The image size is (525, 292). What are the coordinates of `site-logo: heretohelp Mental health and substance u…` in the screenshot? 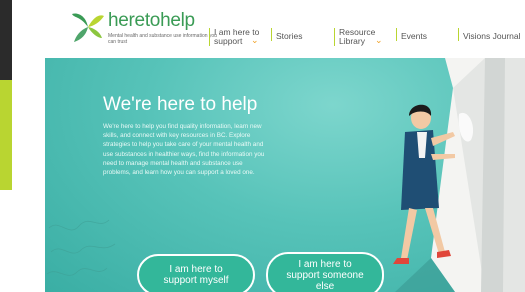 It's located at (143, 26).